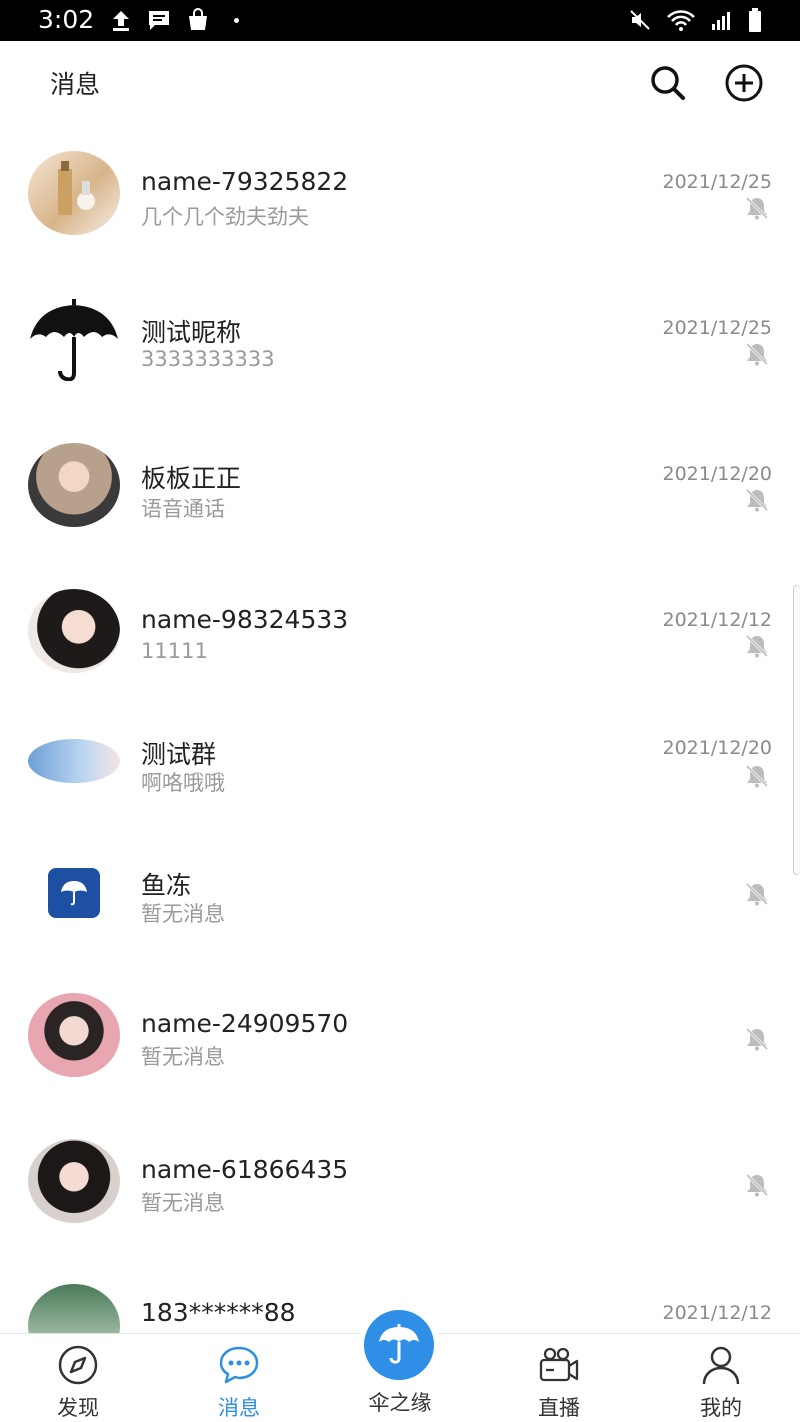  Describe the element at coordinates (183, 783) in the screenshot. I see `conversation-preview: 啊咯哦哦` at that location.